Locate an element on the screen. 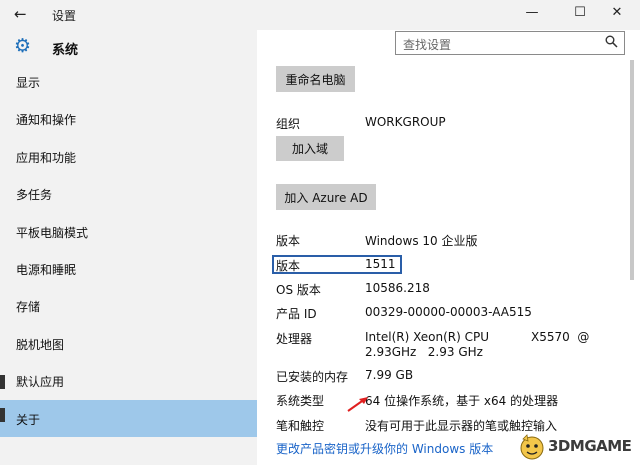 This screenshot has height=465, width=640. sidebar-item-multitasking: 多任务 is located at coordinates (128, 193).